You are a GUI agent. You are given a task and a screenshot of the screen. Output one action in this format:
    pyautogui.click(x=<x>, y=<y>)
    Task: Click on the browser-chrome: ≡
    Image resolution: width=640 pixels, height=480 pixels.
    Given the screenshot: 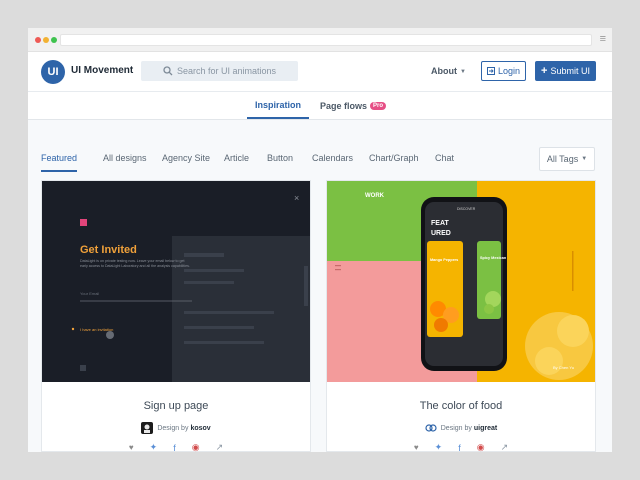 What is the action you would take?
    pyautogui.click(x=320, y=40)
    